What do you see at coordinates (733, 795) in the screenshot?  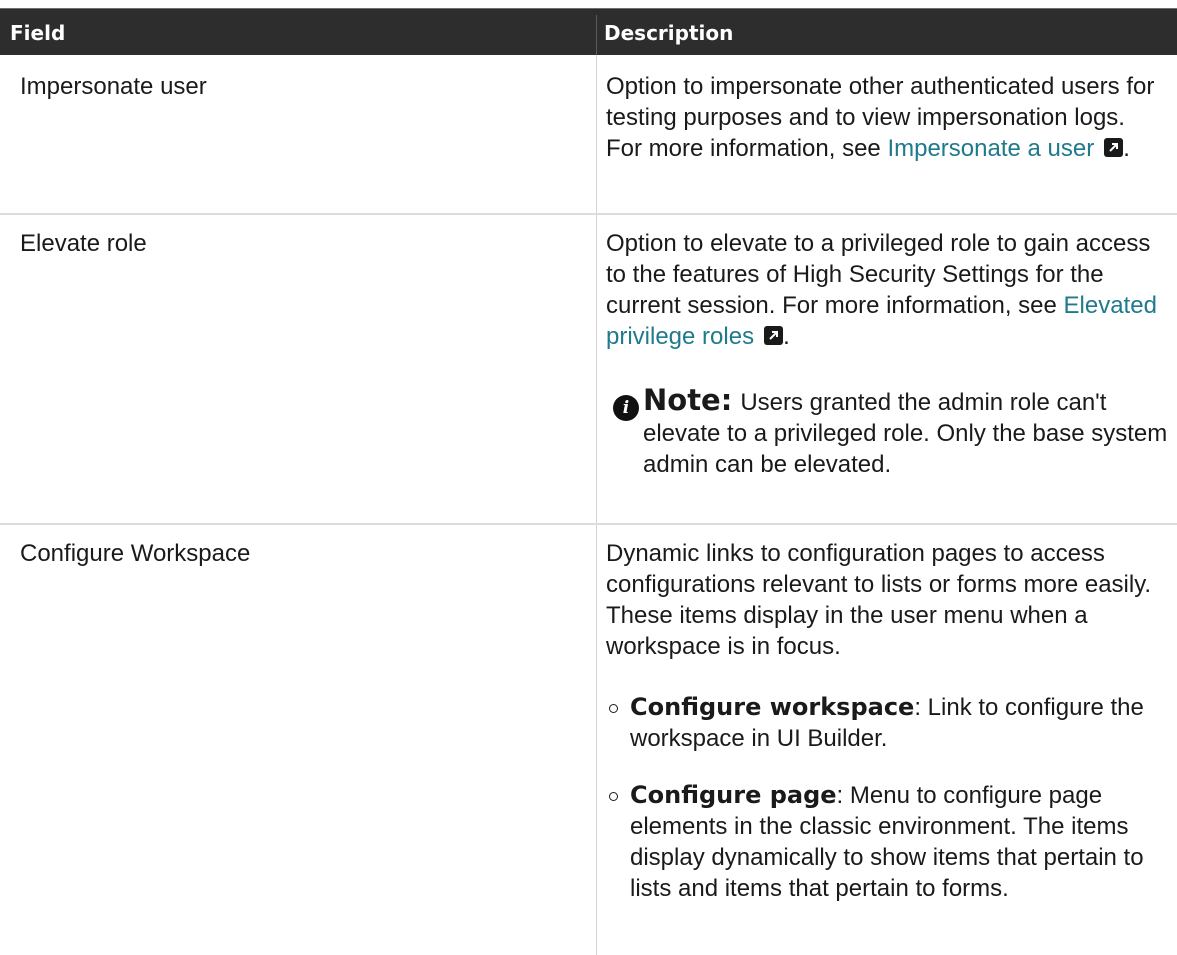 I see `bullet-term: Configure page` at bounding box center [733, 795].